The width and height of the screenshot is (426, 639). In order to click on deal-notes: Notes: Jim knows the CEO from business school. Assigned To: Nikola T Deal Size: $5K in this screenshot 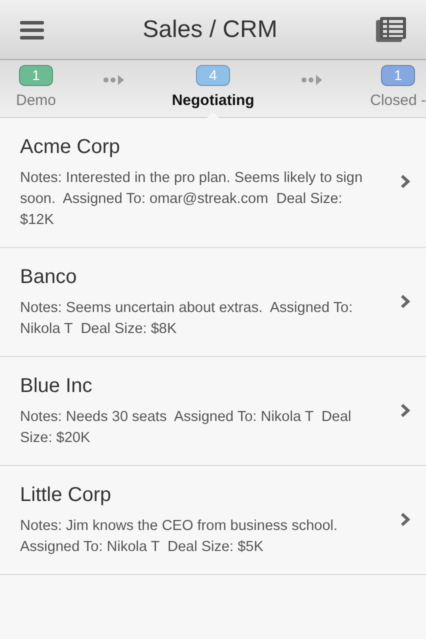, I will do `click(179, 537)`.